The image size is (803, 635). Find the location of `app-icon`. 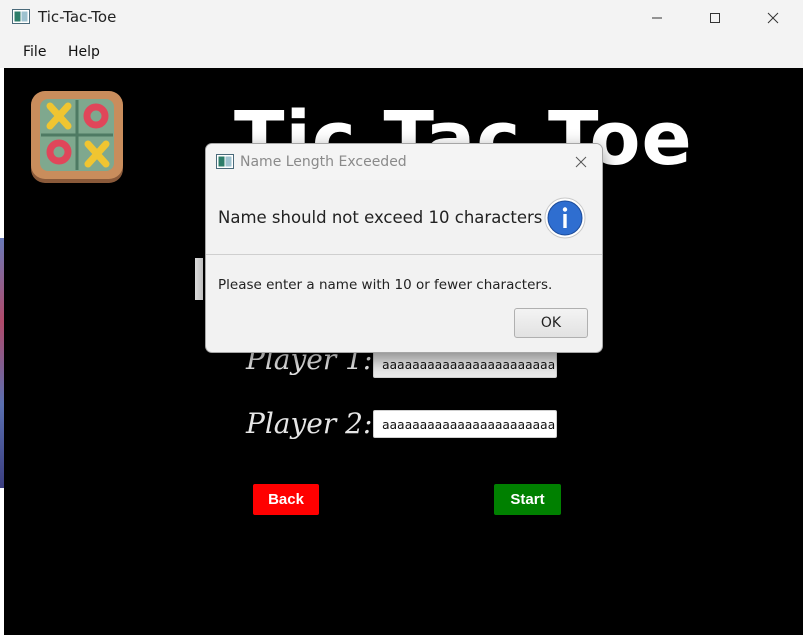

app-icon is located at coordinates (21, 16).